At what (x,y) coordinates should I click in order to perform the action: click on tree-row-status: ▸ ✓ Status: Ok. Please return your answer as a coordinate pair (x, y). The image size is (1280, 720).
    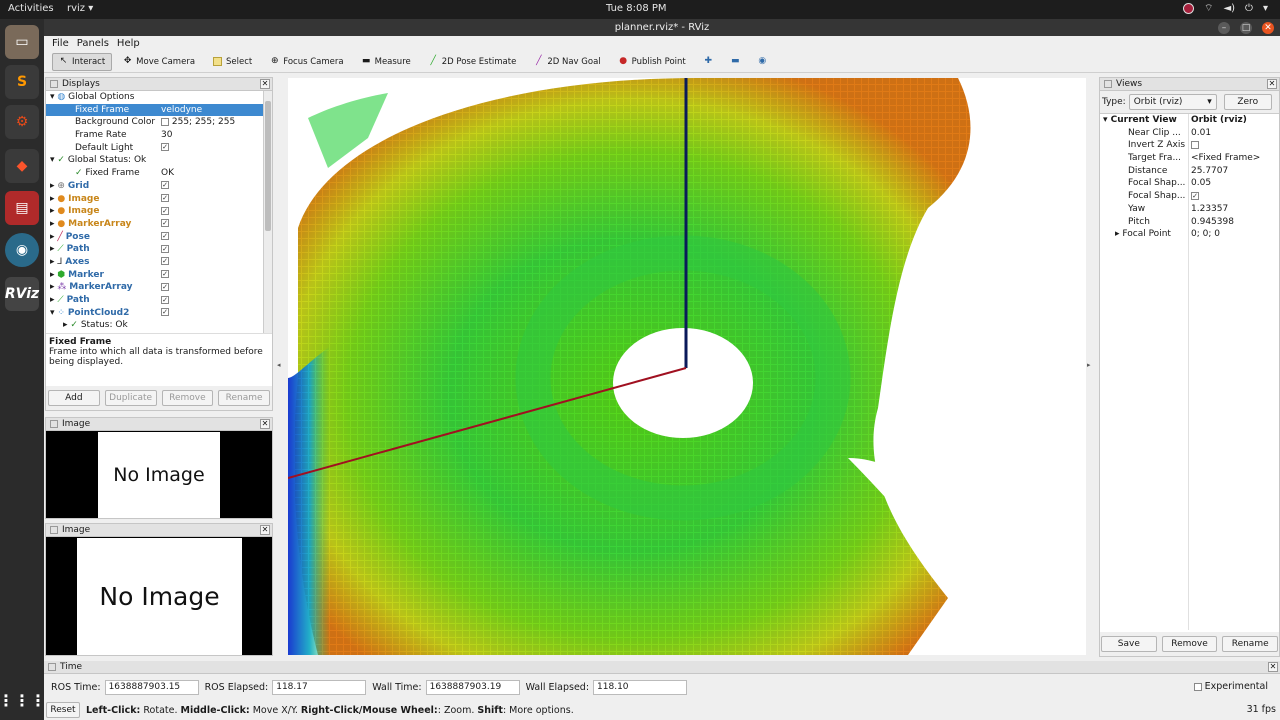
    Looking at the image, I should click on (159, 325).